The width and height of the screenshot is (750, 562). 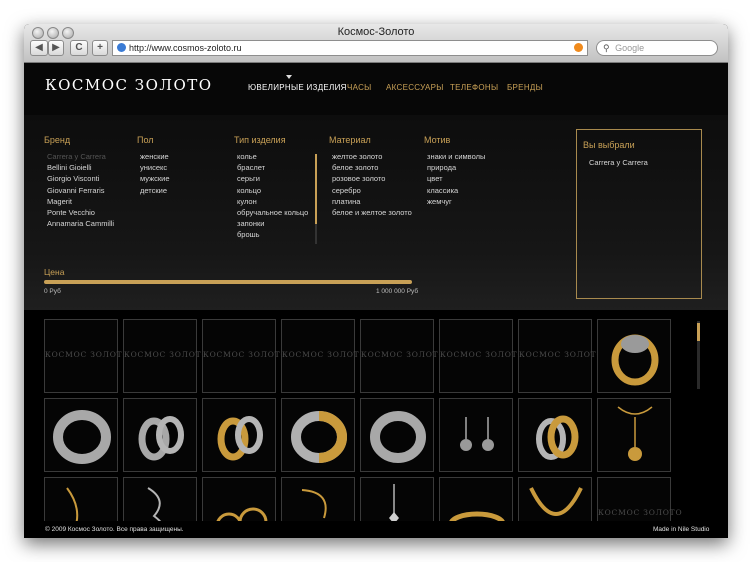 I want to click on active-nav-indicator-icon, so click(x=289, y=77).